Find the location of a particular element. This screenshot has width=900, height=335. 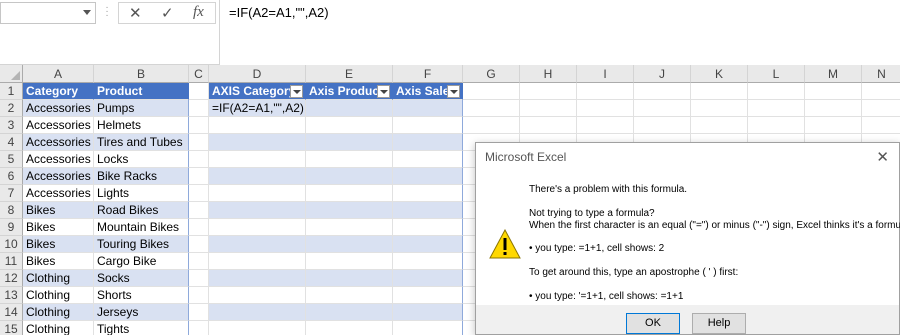

close-icon: ✕ is located at coordinates (882, 157).